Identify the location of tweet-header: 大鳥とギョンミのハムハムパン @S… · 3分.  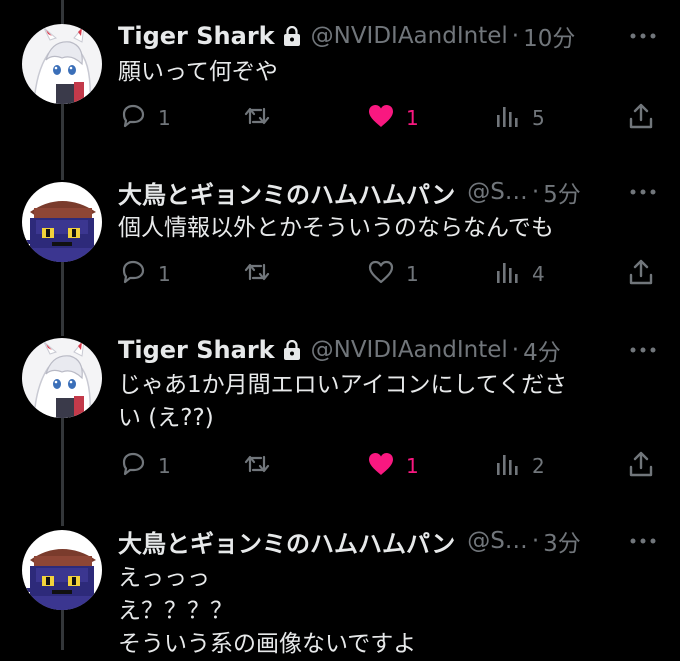
(389, 541).